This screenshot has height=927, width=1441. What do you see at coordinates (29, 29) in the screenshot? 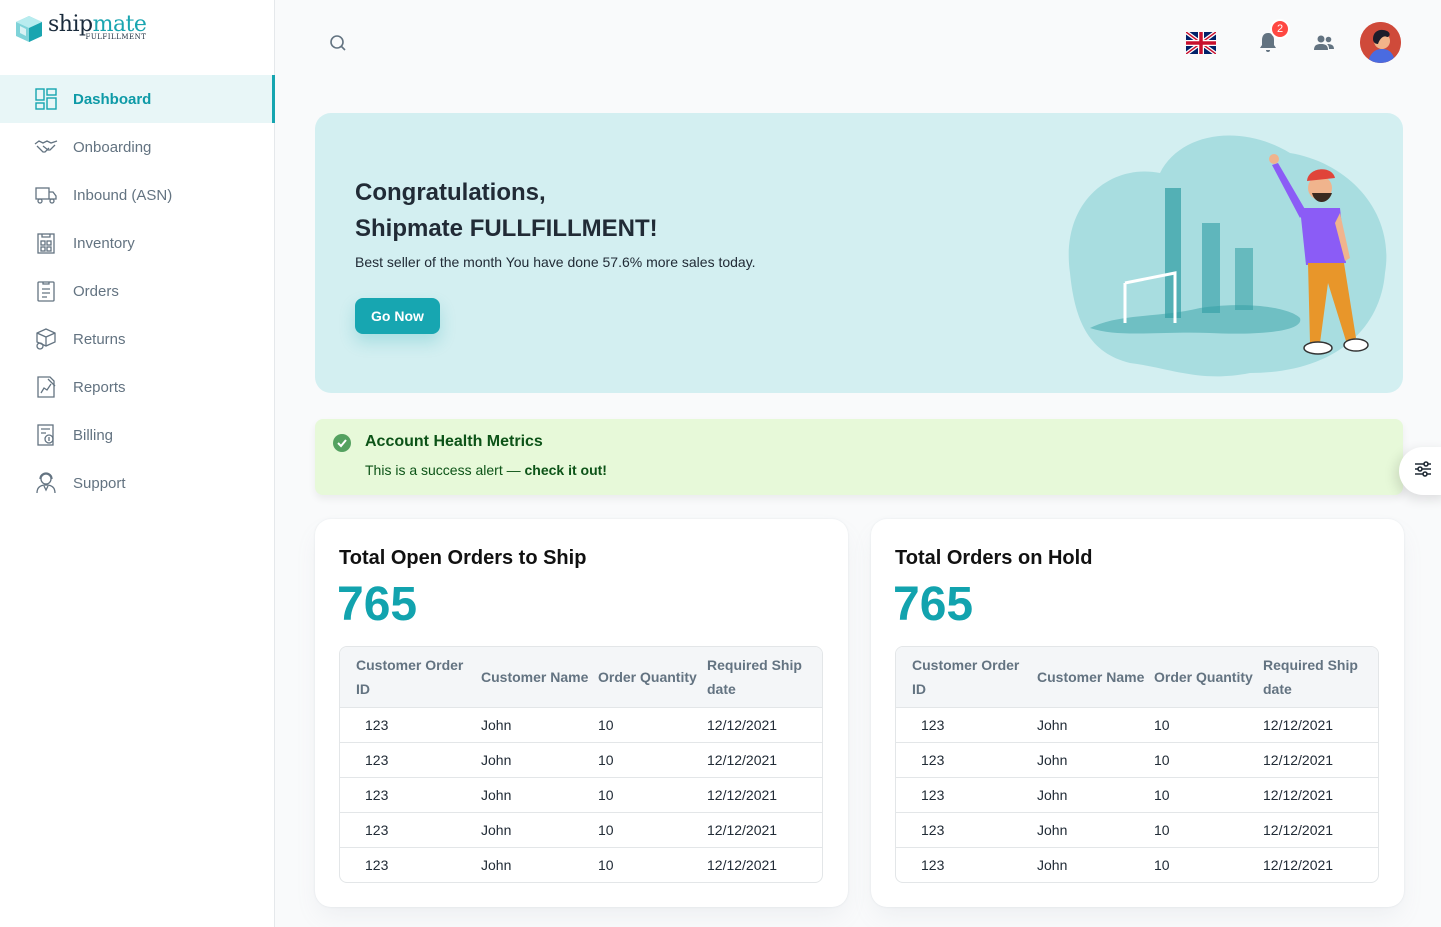
I see `box-logo-icon` at bounding box center [29, 29].